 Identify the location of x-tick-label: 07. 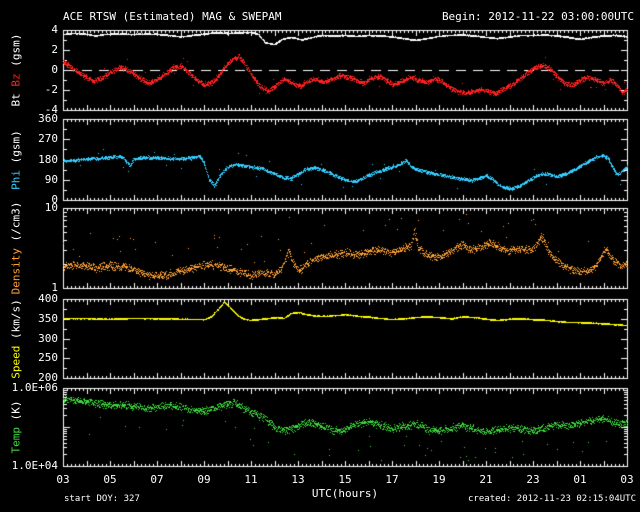
(157, 479).